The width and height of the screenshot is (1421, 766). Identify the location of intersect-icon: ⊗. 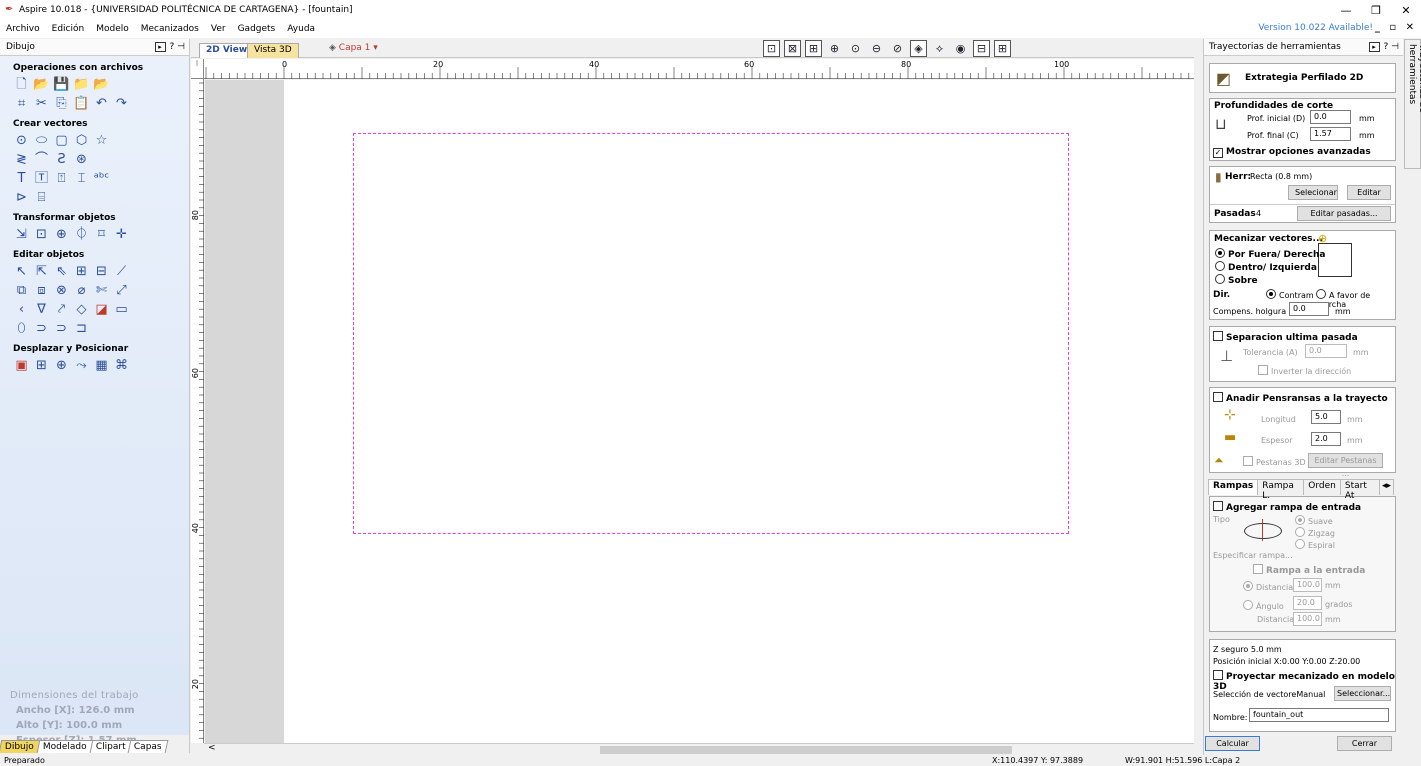
(61, 290).